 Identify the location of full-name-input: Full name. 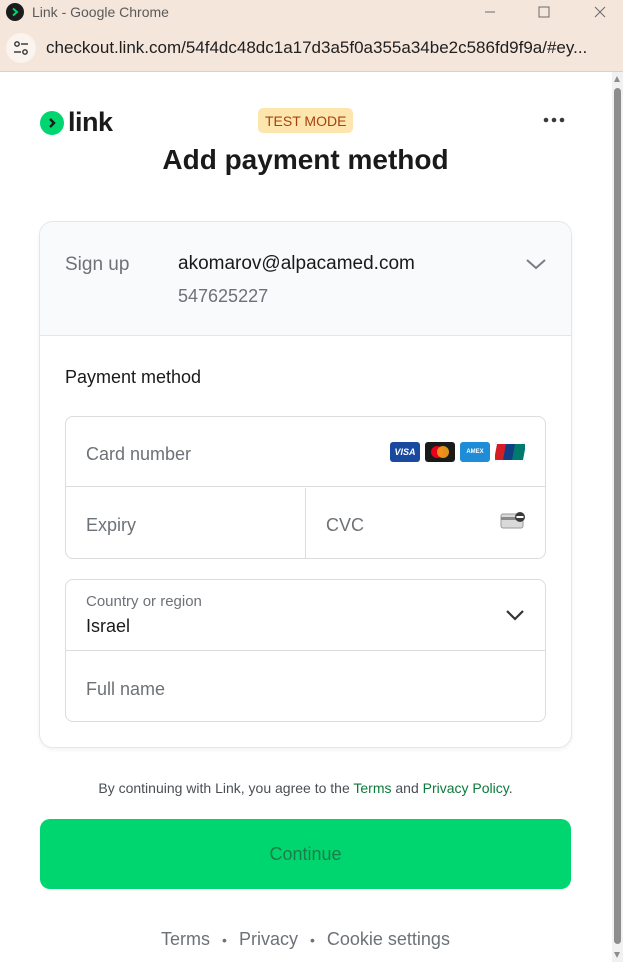
(305, 686).